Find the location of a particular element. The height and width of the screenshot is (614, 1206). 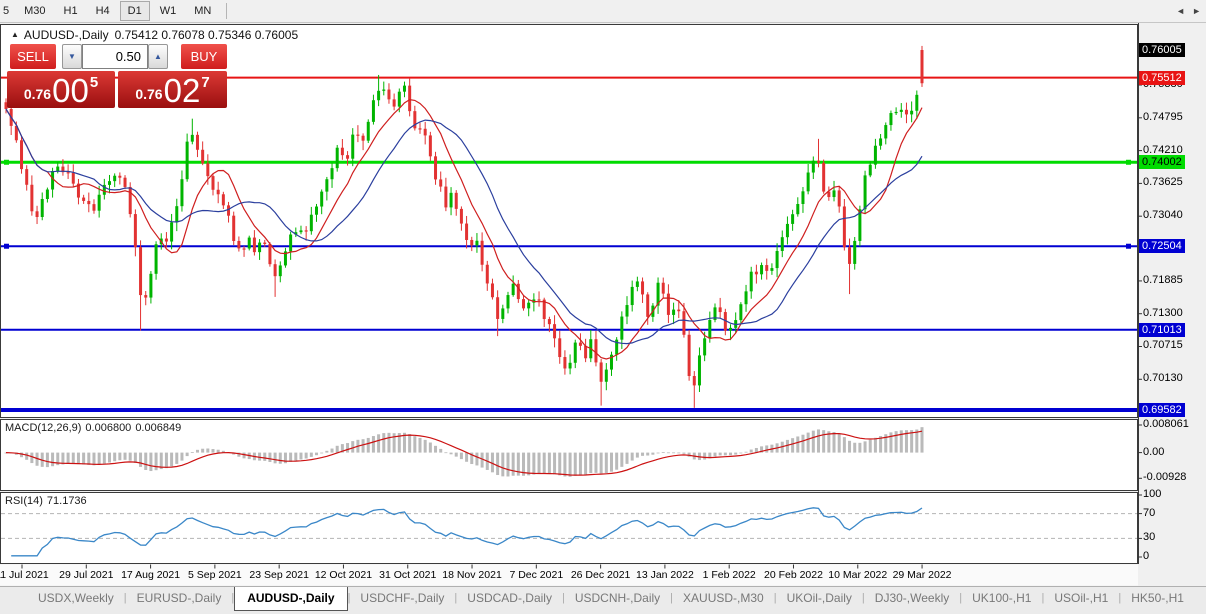

chart-tab-usoil: USOil-,H1 is located at coordinates (1081, 599).